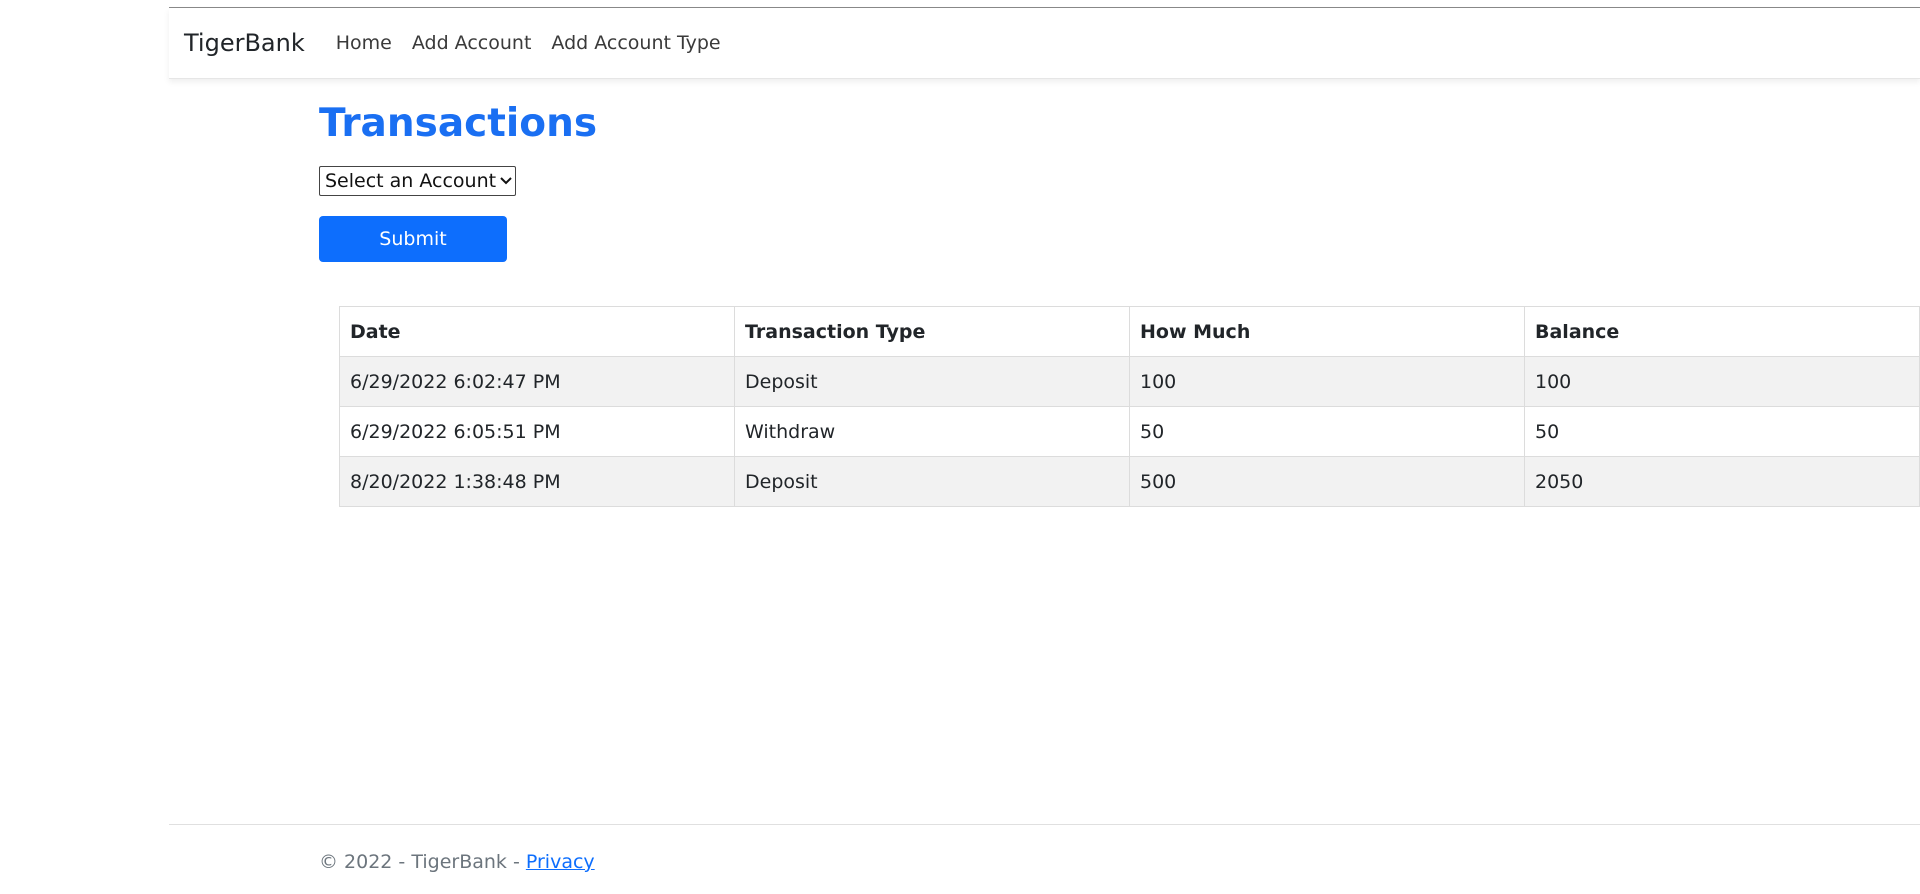  Describe the element at coordinates (537, 431) in the screenshot. I see `cell-date: 6/29/2022 6:05:51 PM` at that location.